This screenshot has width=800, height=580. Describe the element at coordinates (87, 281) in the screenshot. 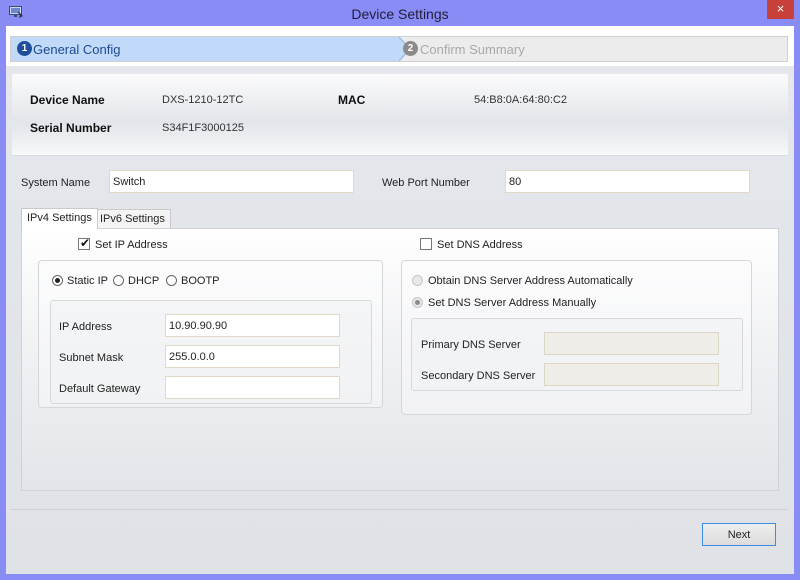

I see `static-ip-label: Static IP` at that location.